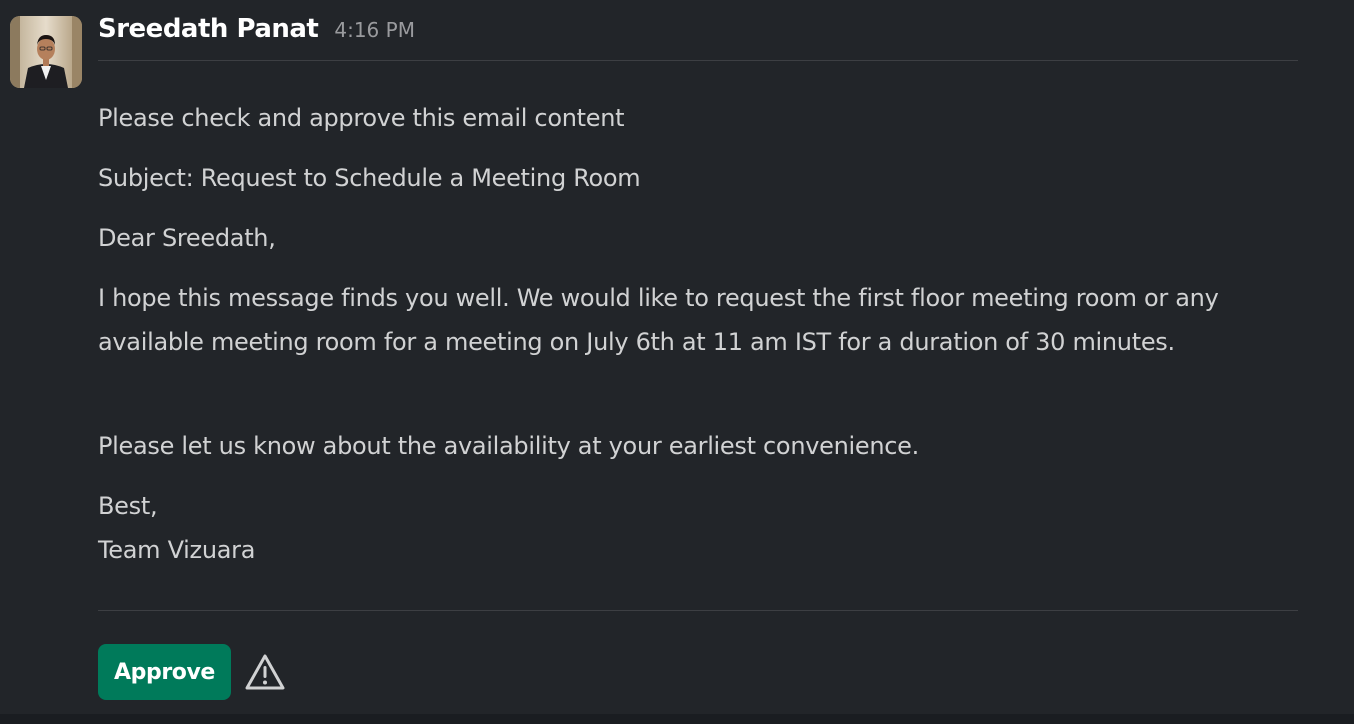 The image size is (1354, 724). What do you see at coordinates (698, 60) in the screenshot?
I see `header-divider` at bounding box center [698, 60].